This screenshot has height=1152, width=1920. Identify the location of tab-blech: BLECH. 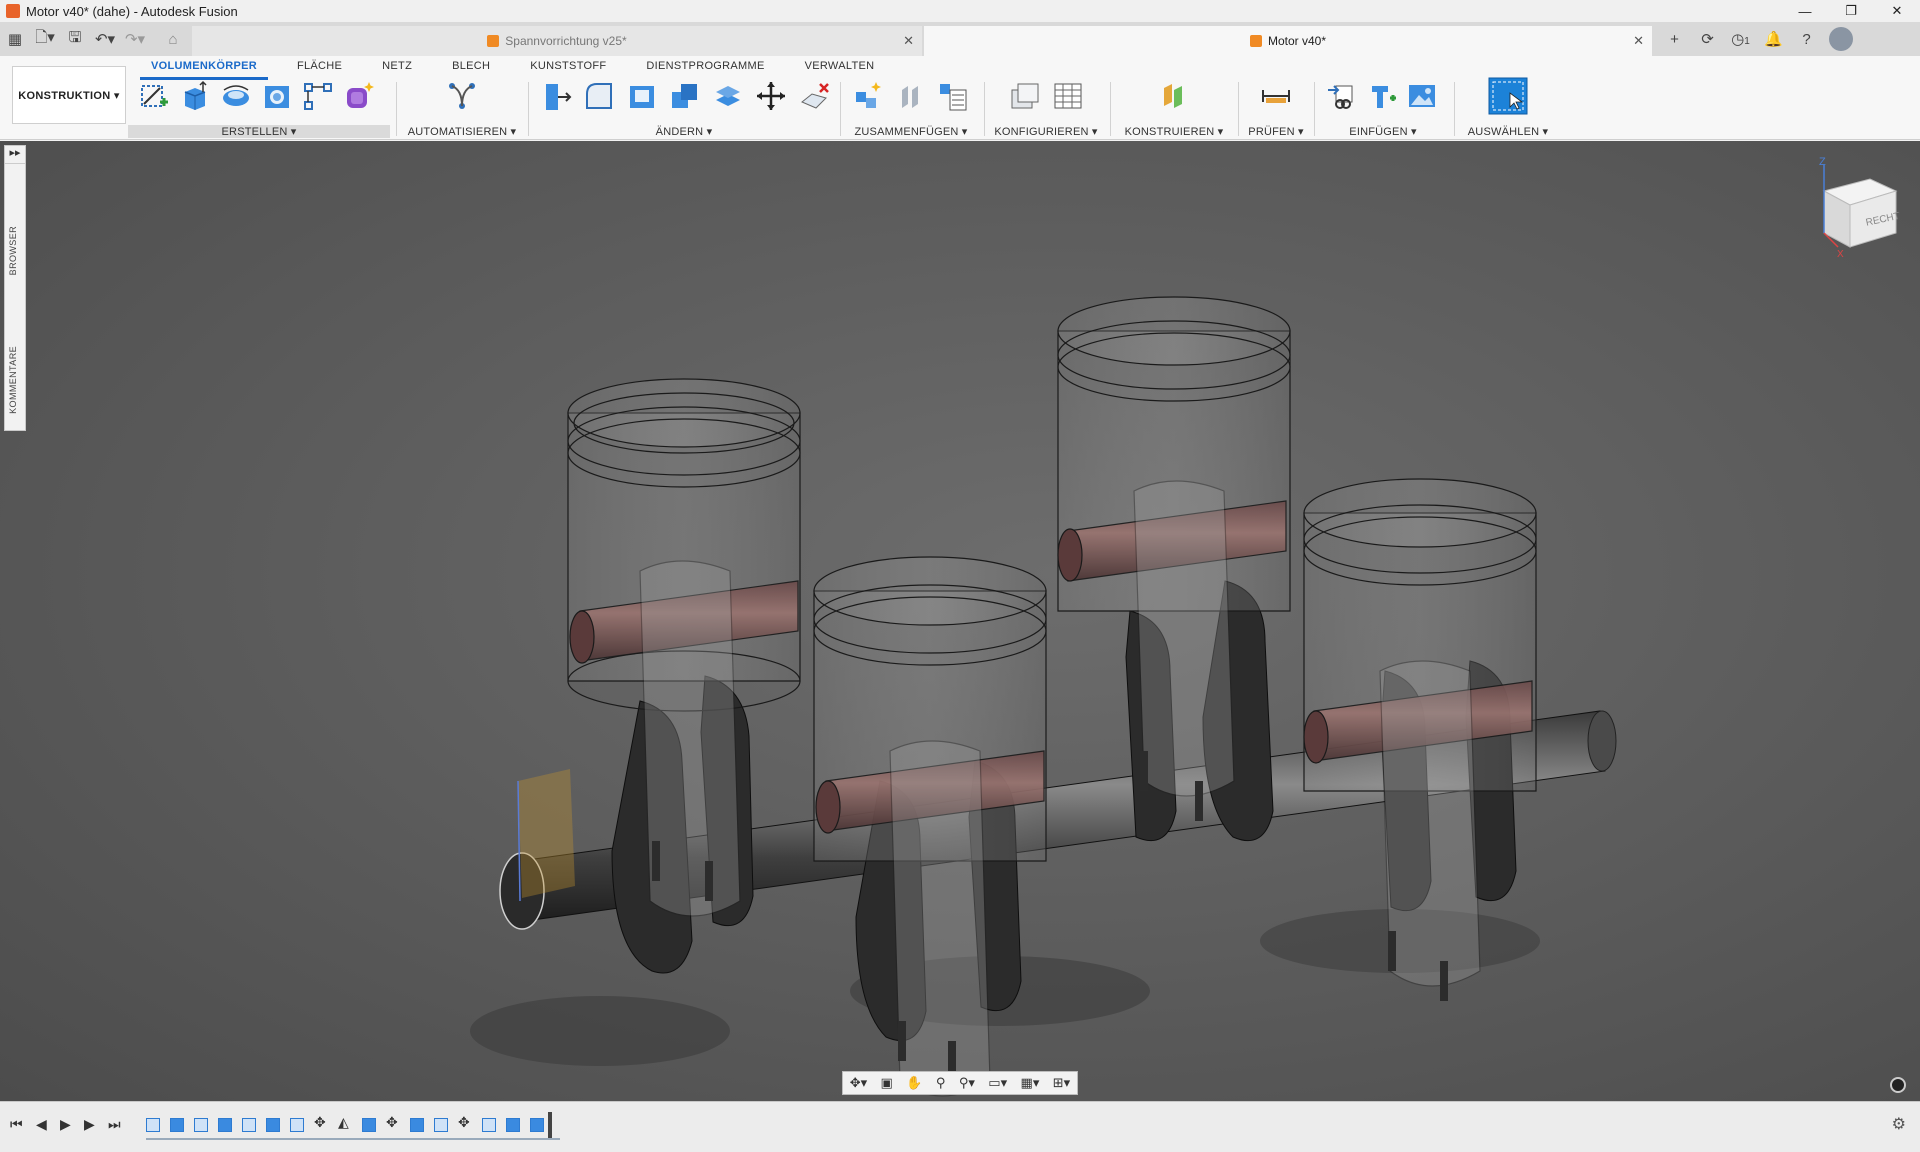
(471, 67).